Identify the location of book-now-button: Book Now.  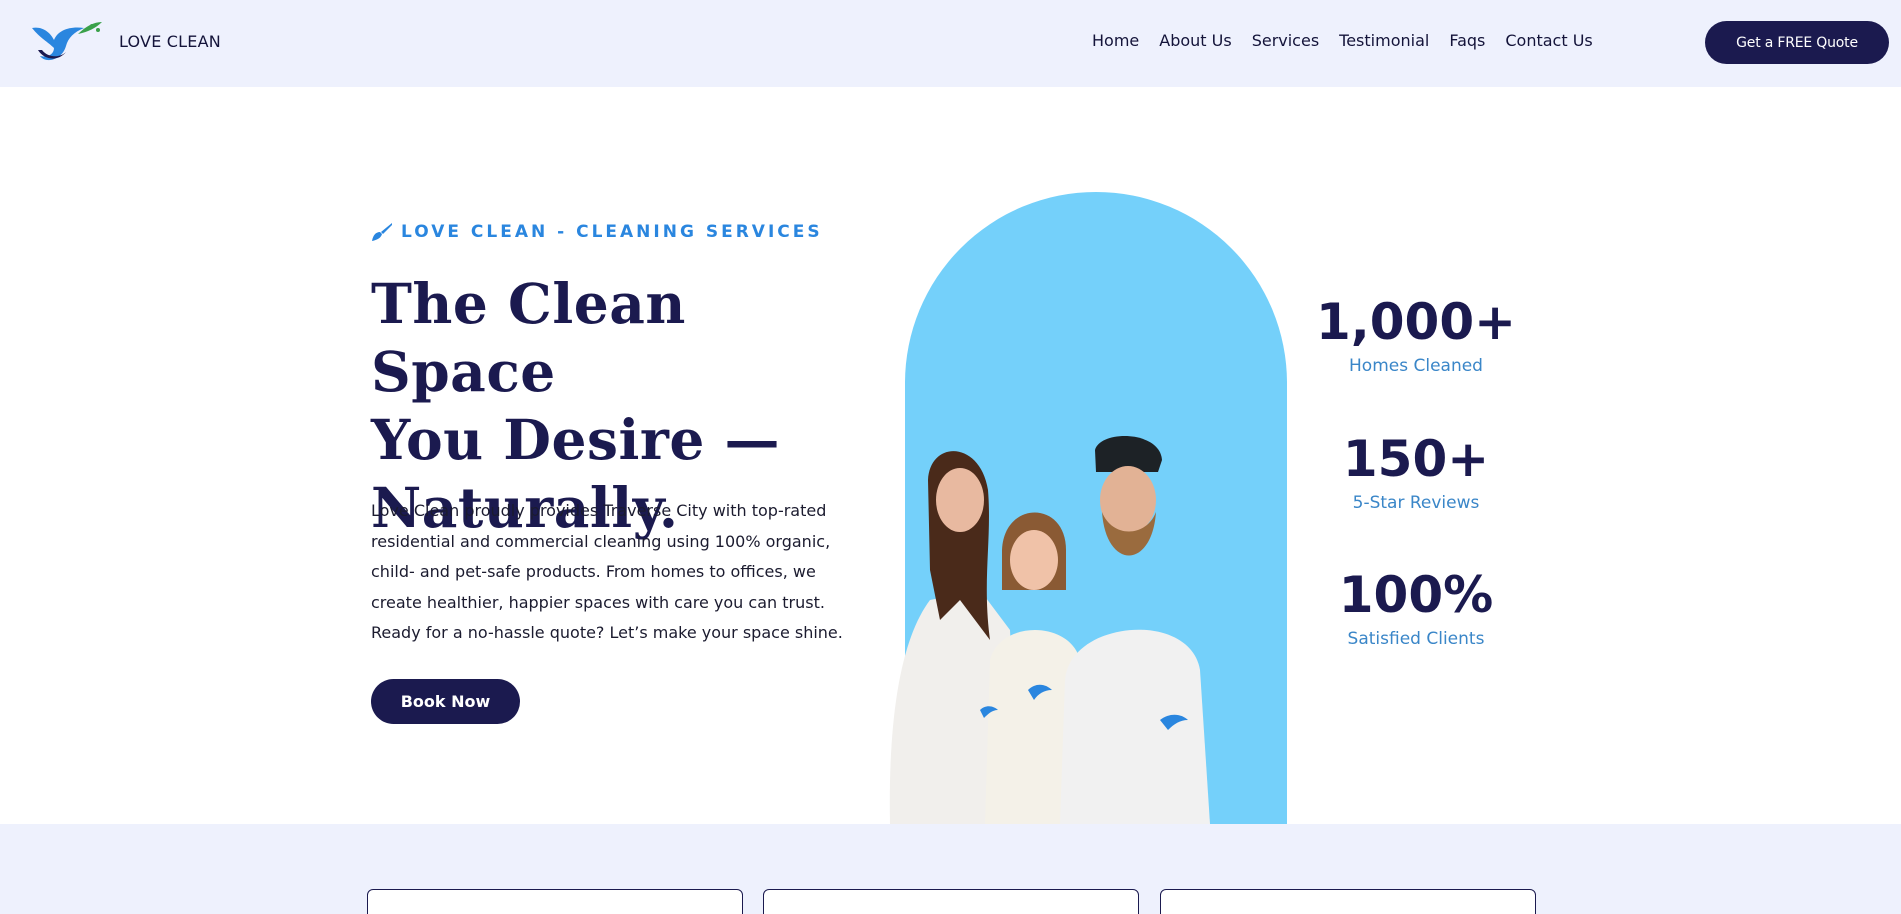
(445, 701).